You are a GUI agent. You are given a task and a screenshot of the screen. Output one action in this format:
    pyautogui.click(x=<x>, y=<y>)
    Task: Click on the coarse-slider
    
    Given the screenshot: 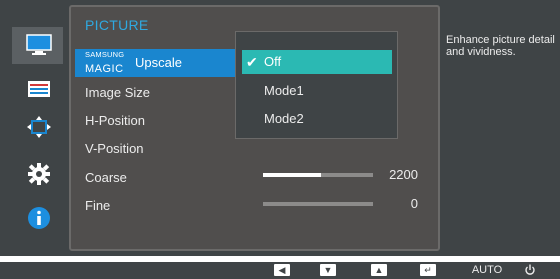 What is the action you would take?
    pyautogui.click(x=318, y=175)
    